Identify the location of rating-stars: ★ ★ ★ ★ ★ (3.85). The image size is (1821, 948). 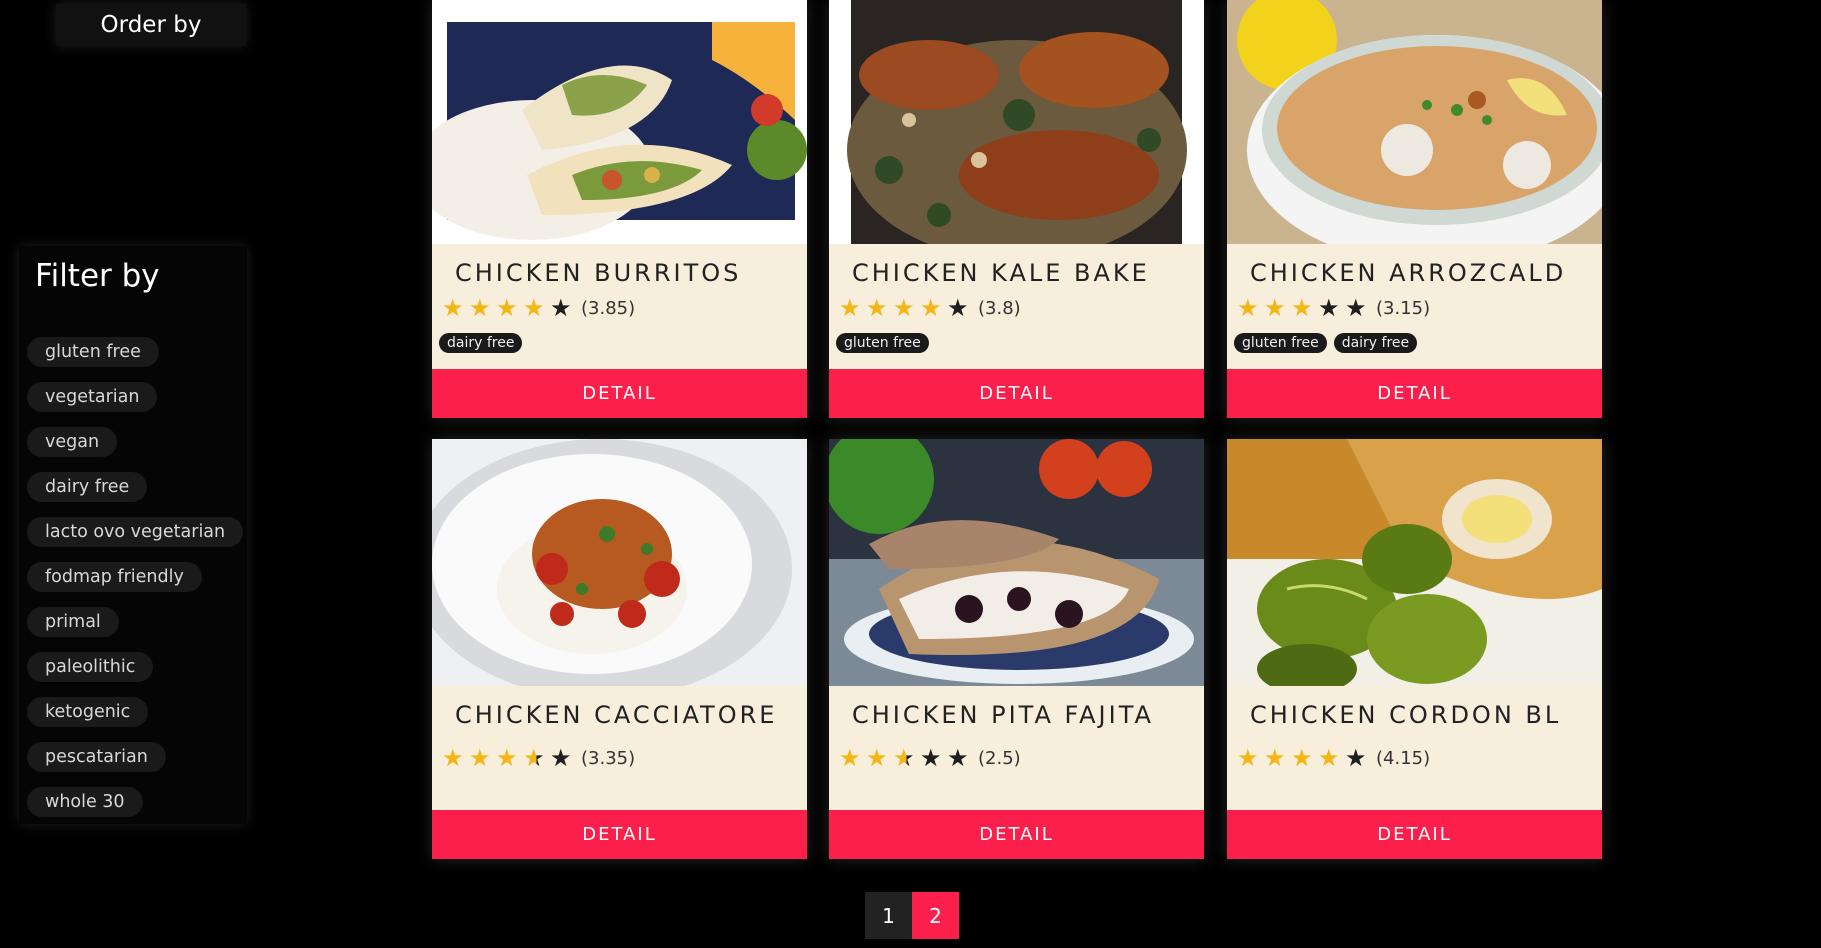
(538, 308).